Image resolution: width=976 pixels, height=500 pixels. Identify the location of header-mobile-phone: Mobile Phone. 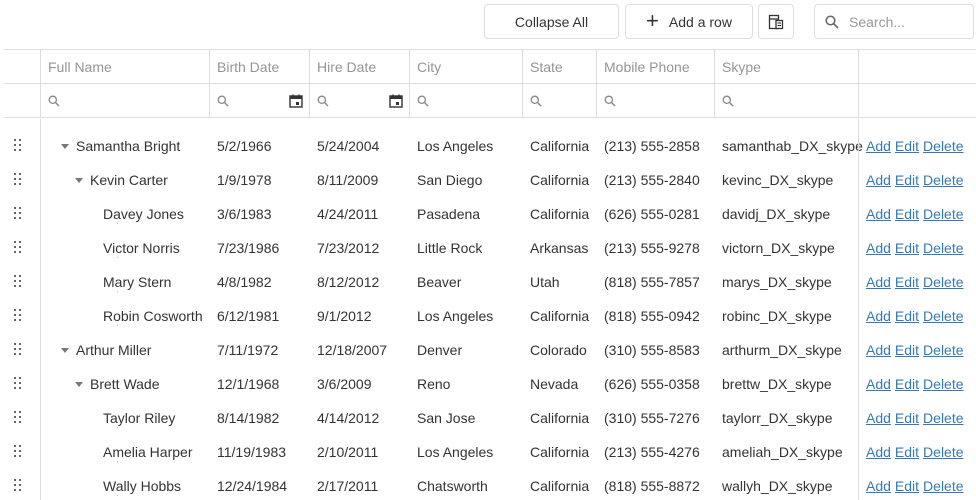
(655, 66).